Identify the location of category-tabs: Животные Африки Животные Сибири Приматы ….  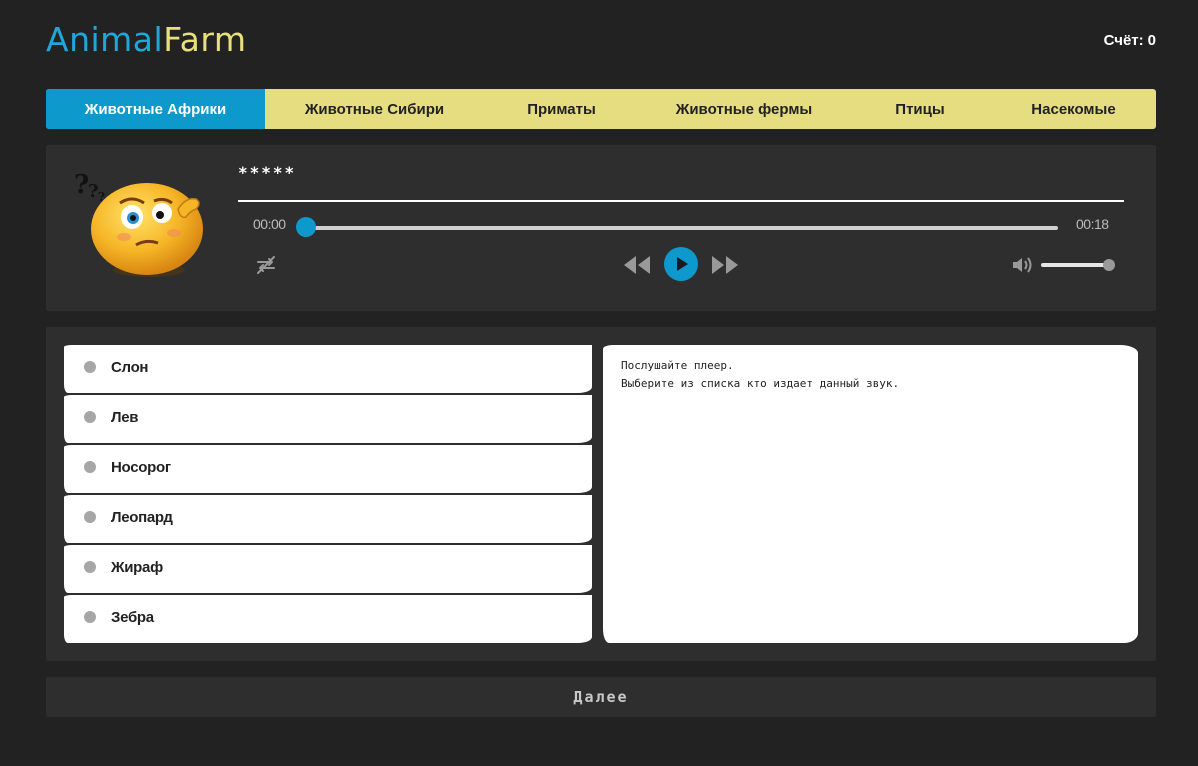
(601, 109).